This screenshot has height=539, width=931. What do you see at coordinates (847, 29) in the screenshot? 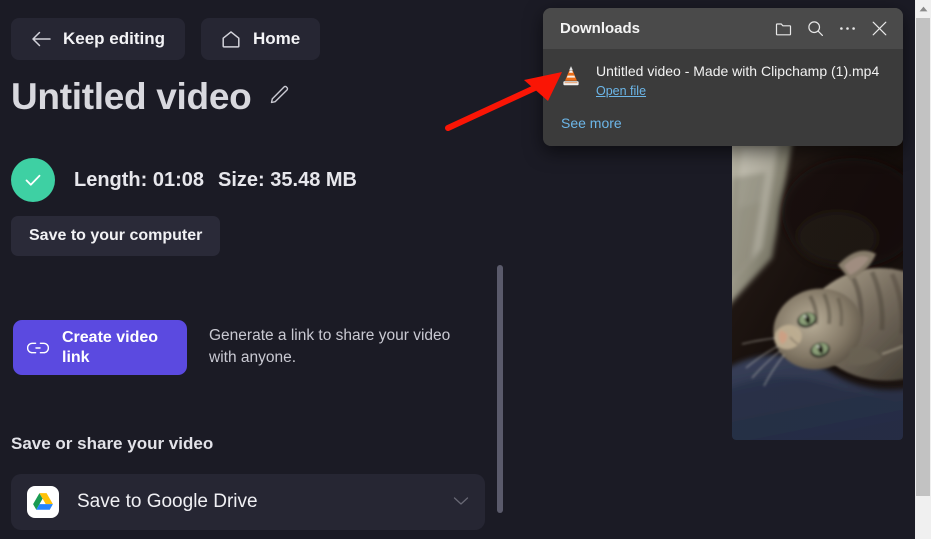
I see `more-options-icon` at bounding box center [847, 29].